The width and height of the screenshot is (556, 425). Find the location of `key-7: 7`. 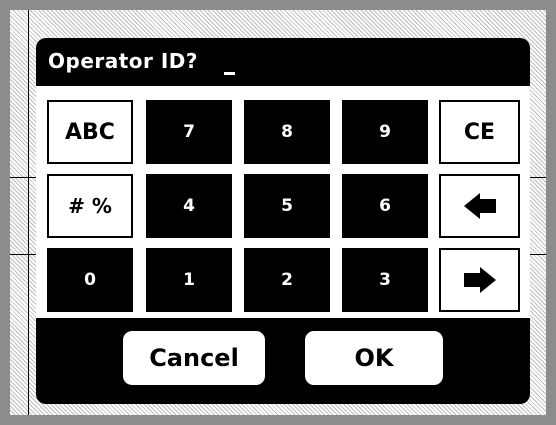

key-7: 7 is located at coordinates (189, 132).